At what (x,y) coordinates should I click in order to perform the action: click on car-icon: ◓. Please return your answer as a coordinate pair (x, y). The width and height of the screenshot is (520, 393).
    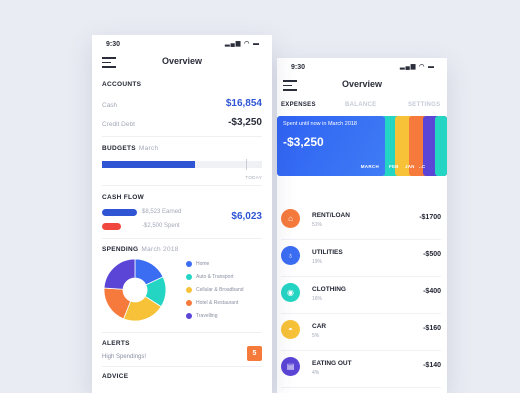
    Looking at the image, I should click on (290, 329).